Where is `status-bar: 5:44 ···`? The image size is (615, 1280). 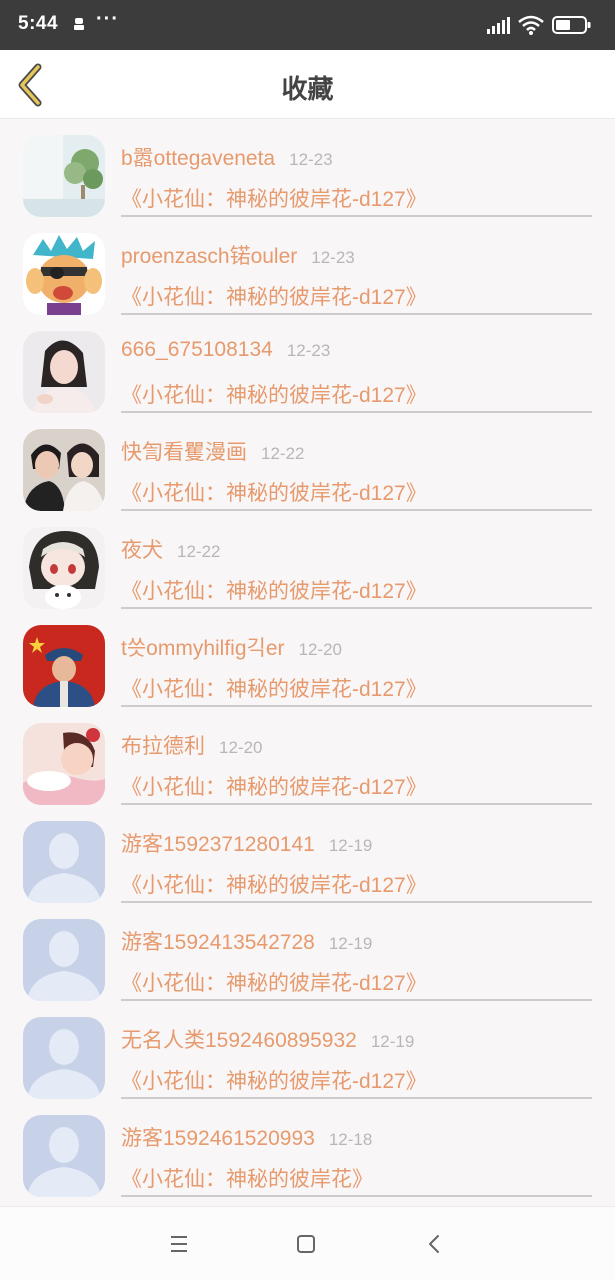 status-bar: 5:44 ··· is located at coordinates (307, 25).